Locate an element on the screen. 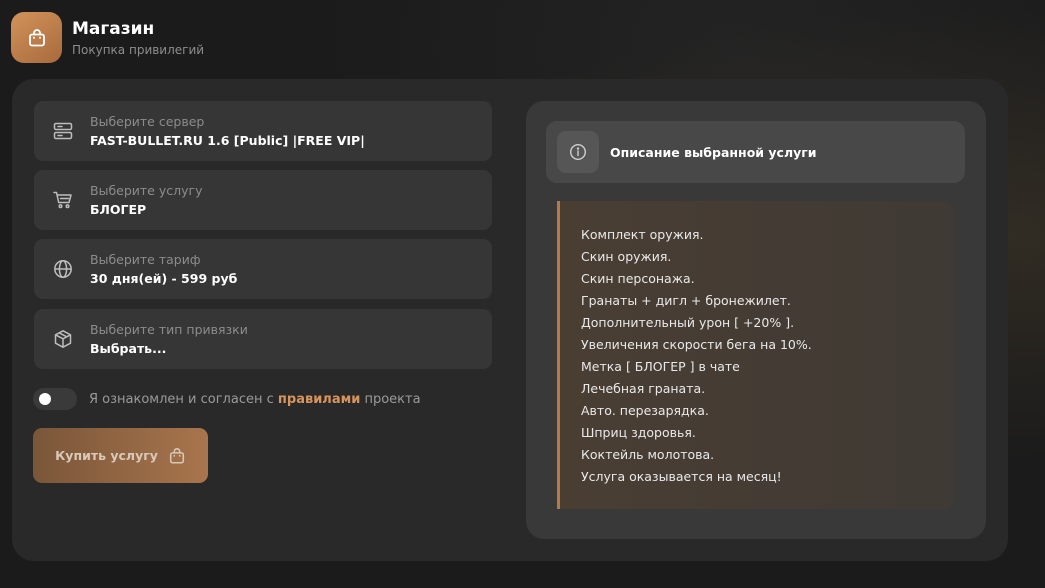 The width and height of the screenshot is (1045, 588). service-select: Выберите услугу БЛОГЕР is located at coordinates (263, 200).